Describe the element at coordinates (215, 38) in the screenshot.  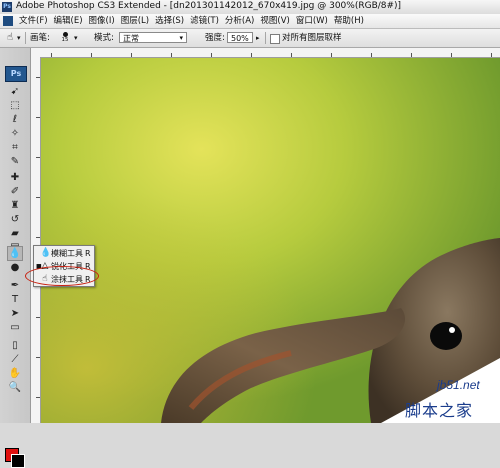
I see `strength-label: 强度:` at that location.